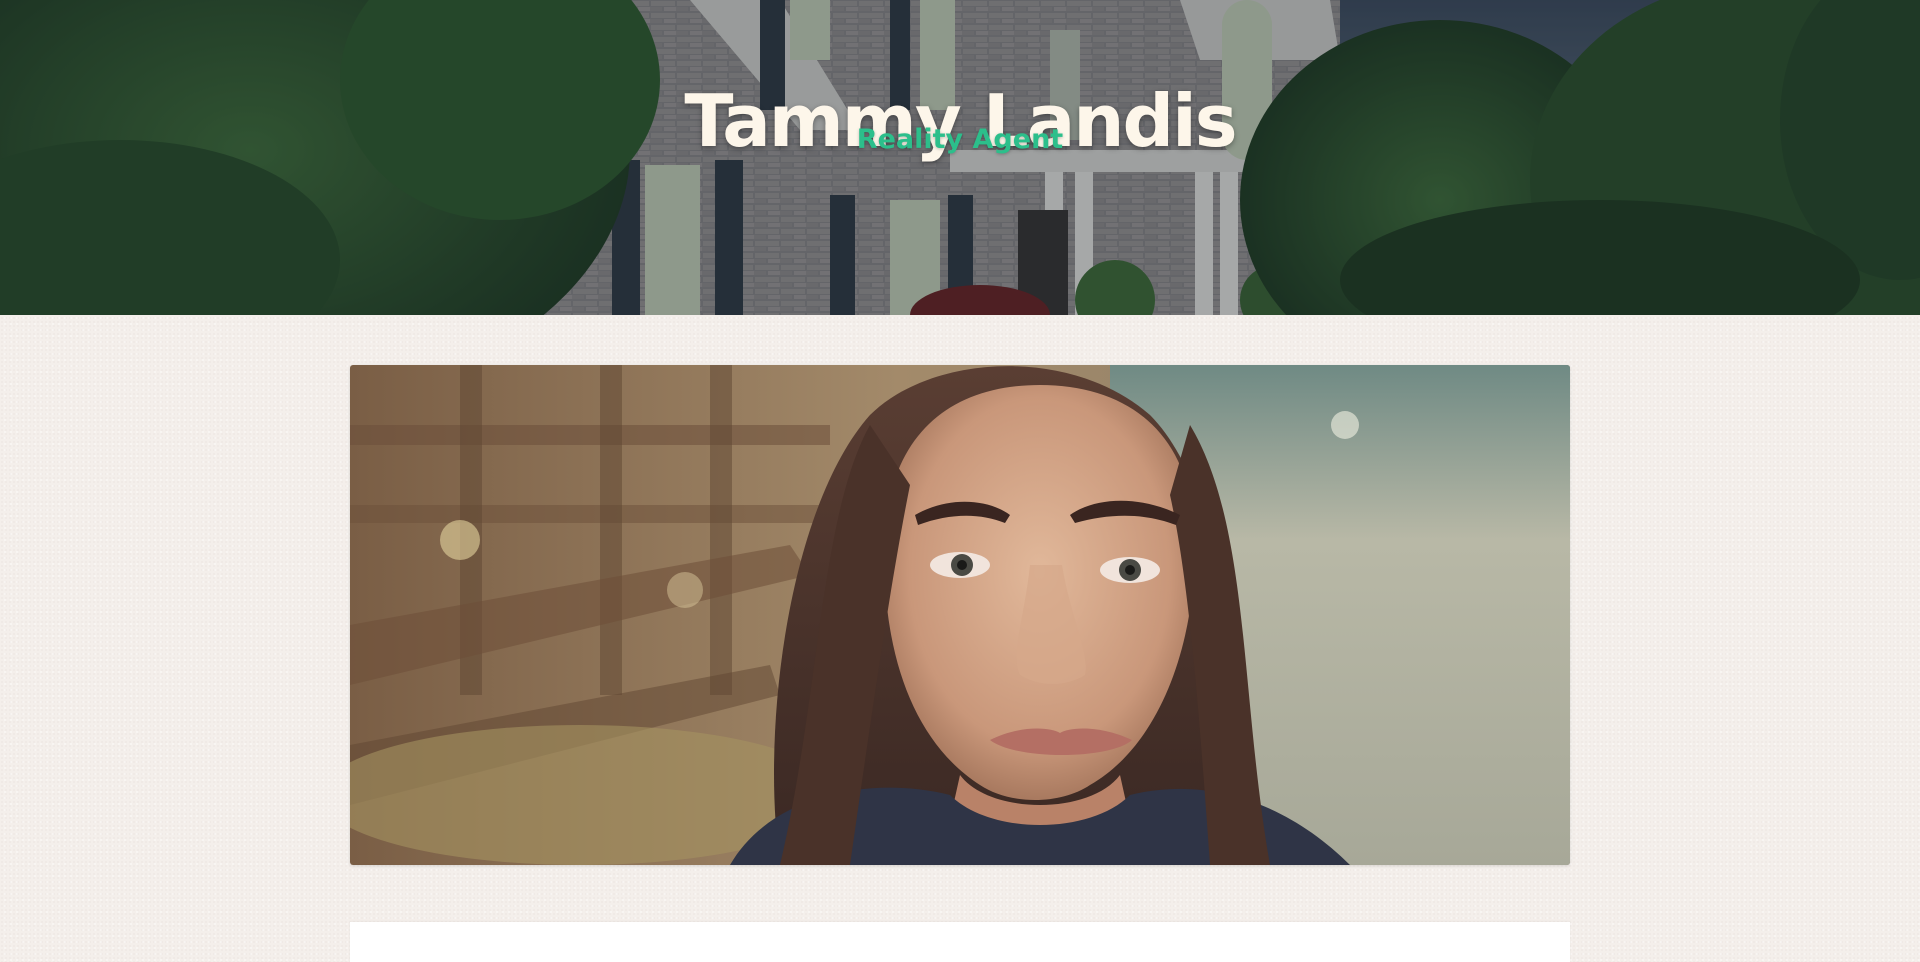 This screenshot has width=1920, height=962. I want to click on agent-role-subtitle: Reality Agent, so click(960, 139).